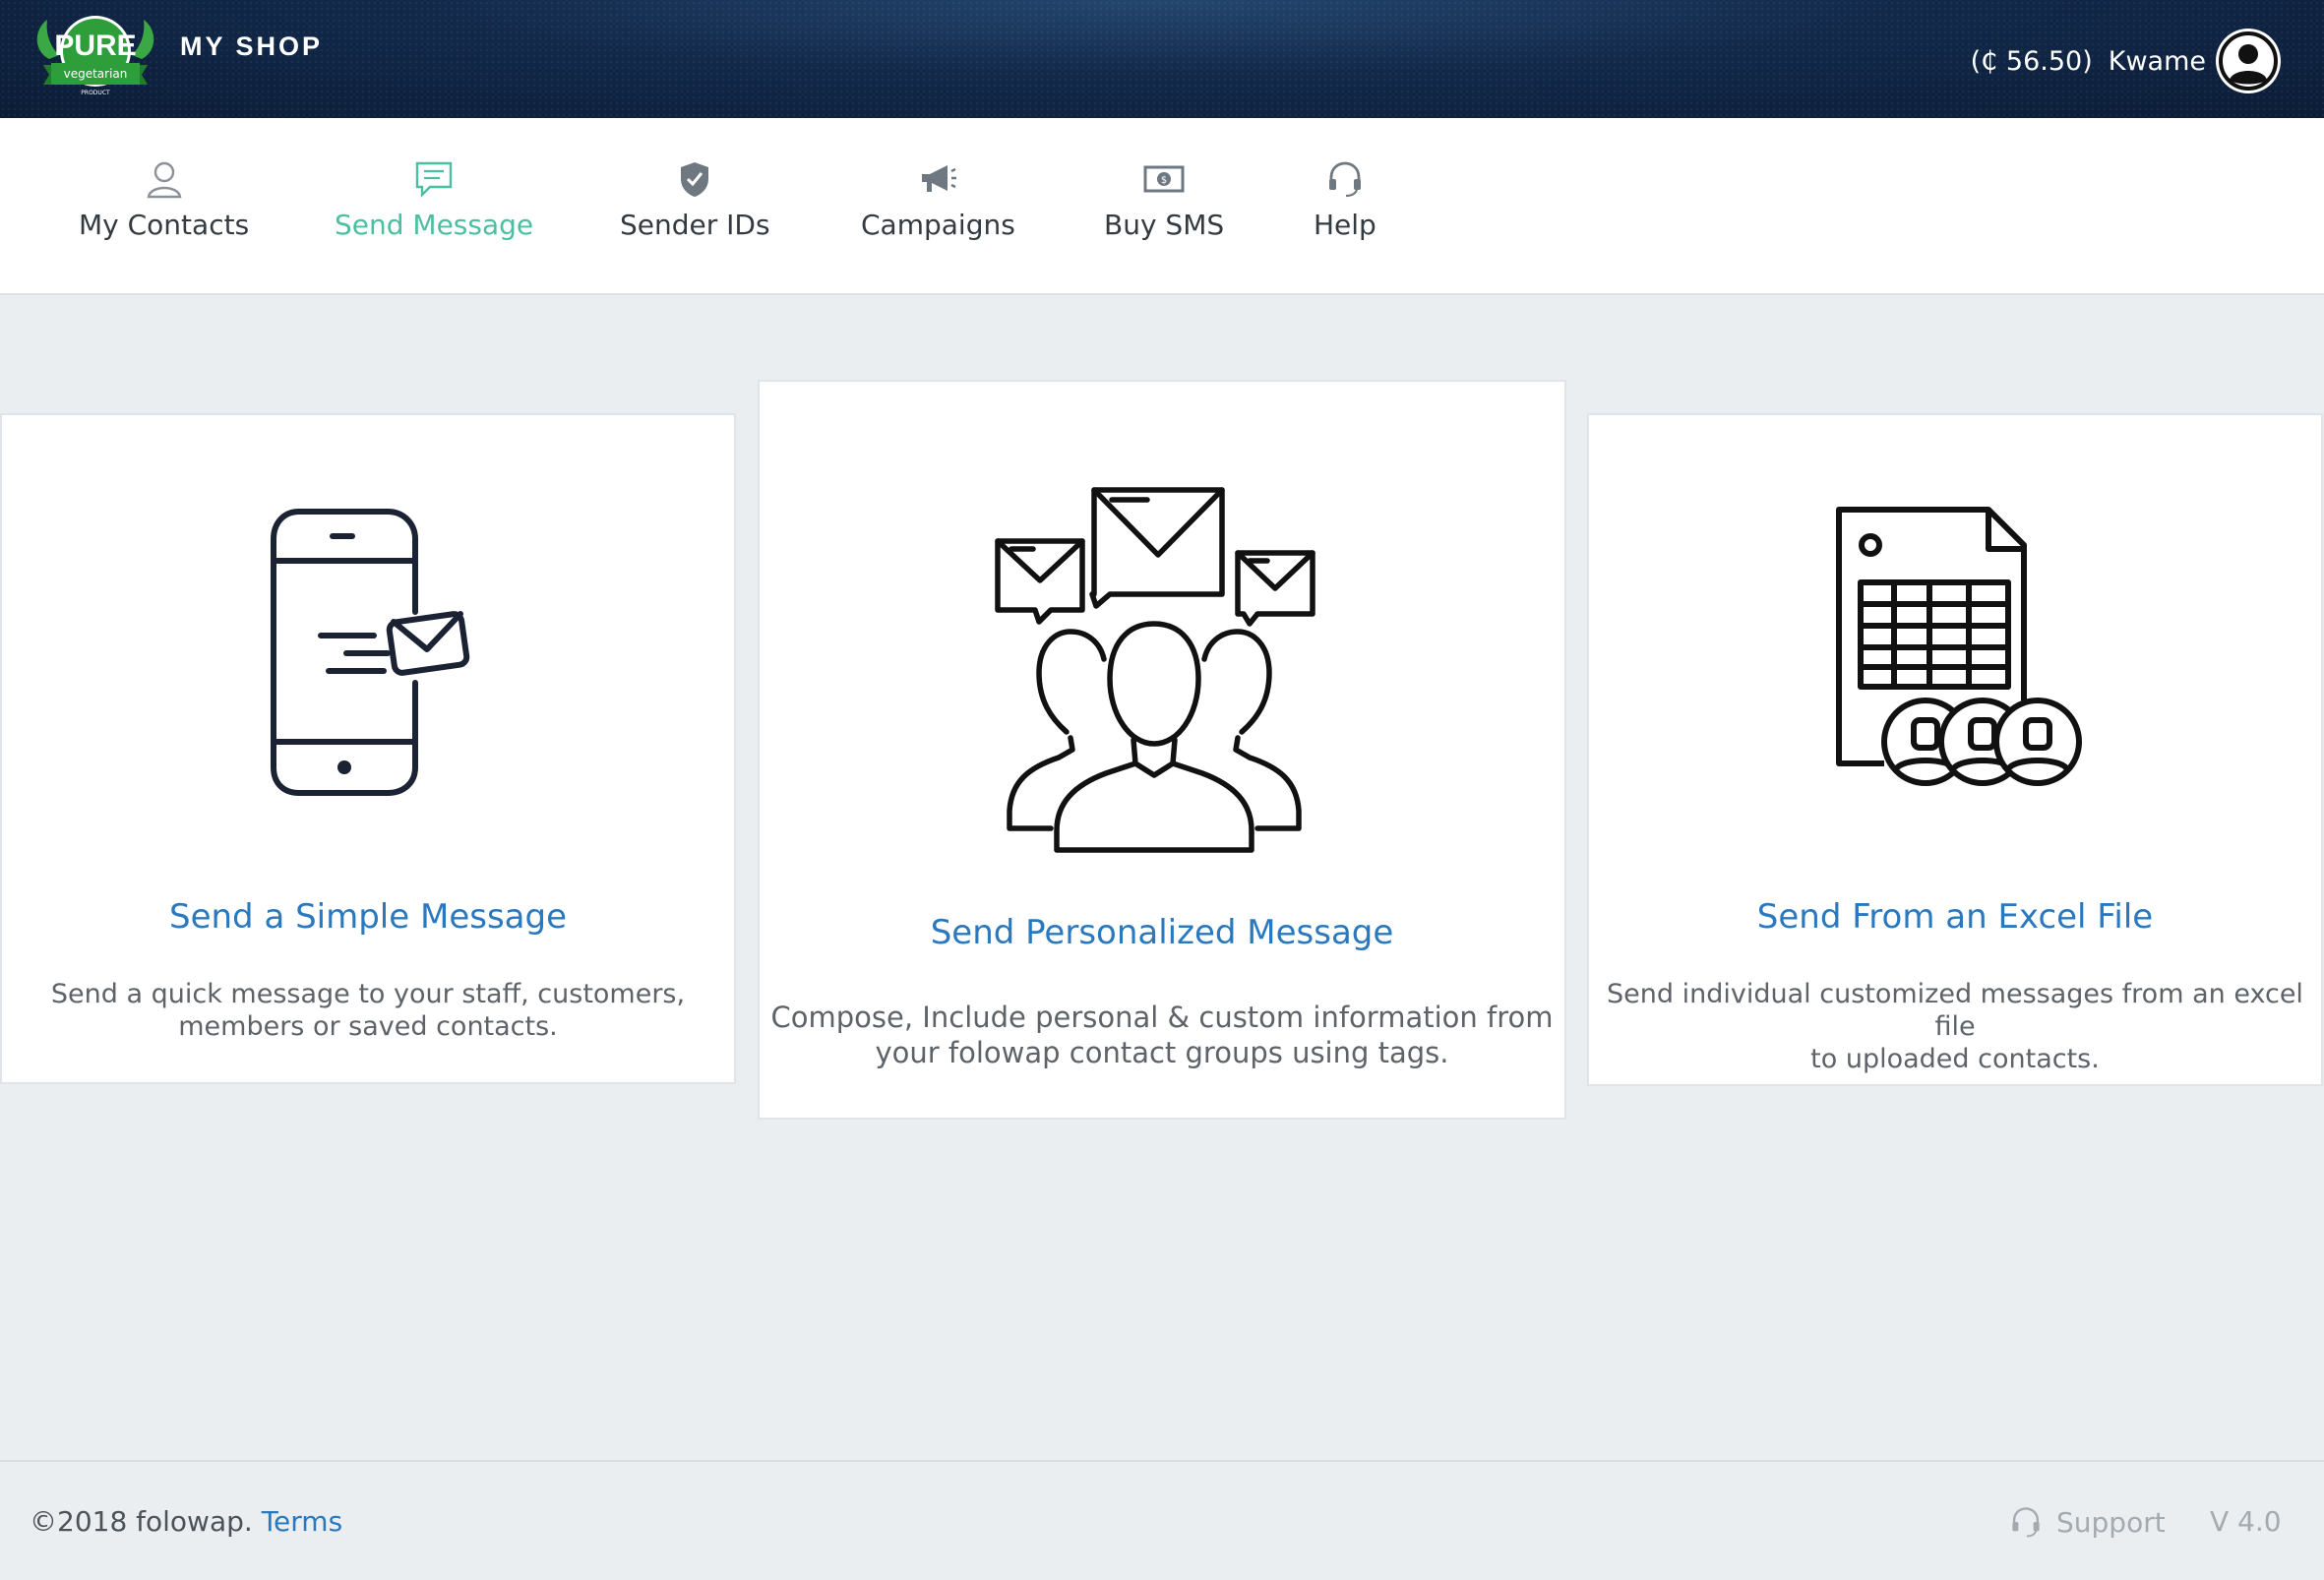 The width and height of the screenshot is (2324, 1580). Describe the element at coordinates (938, 225) in the screenshot. I see `nav-label: Campaigns` at that location.